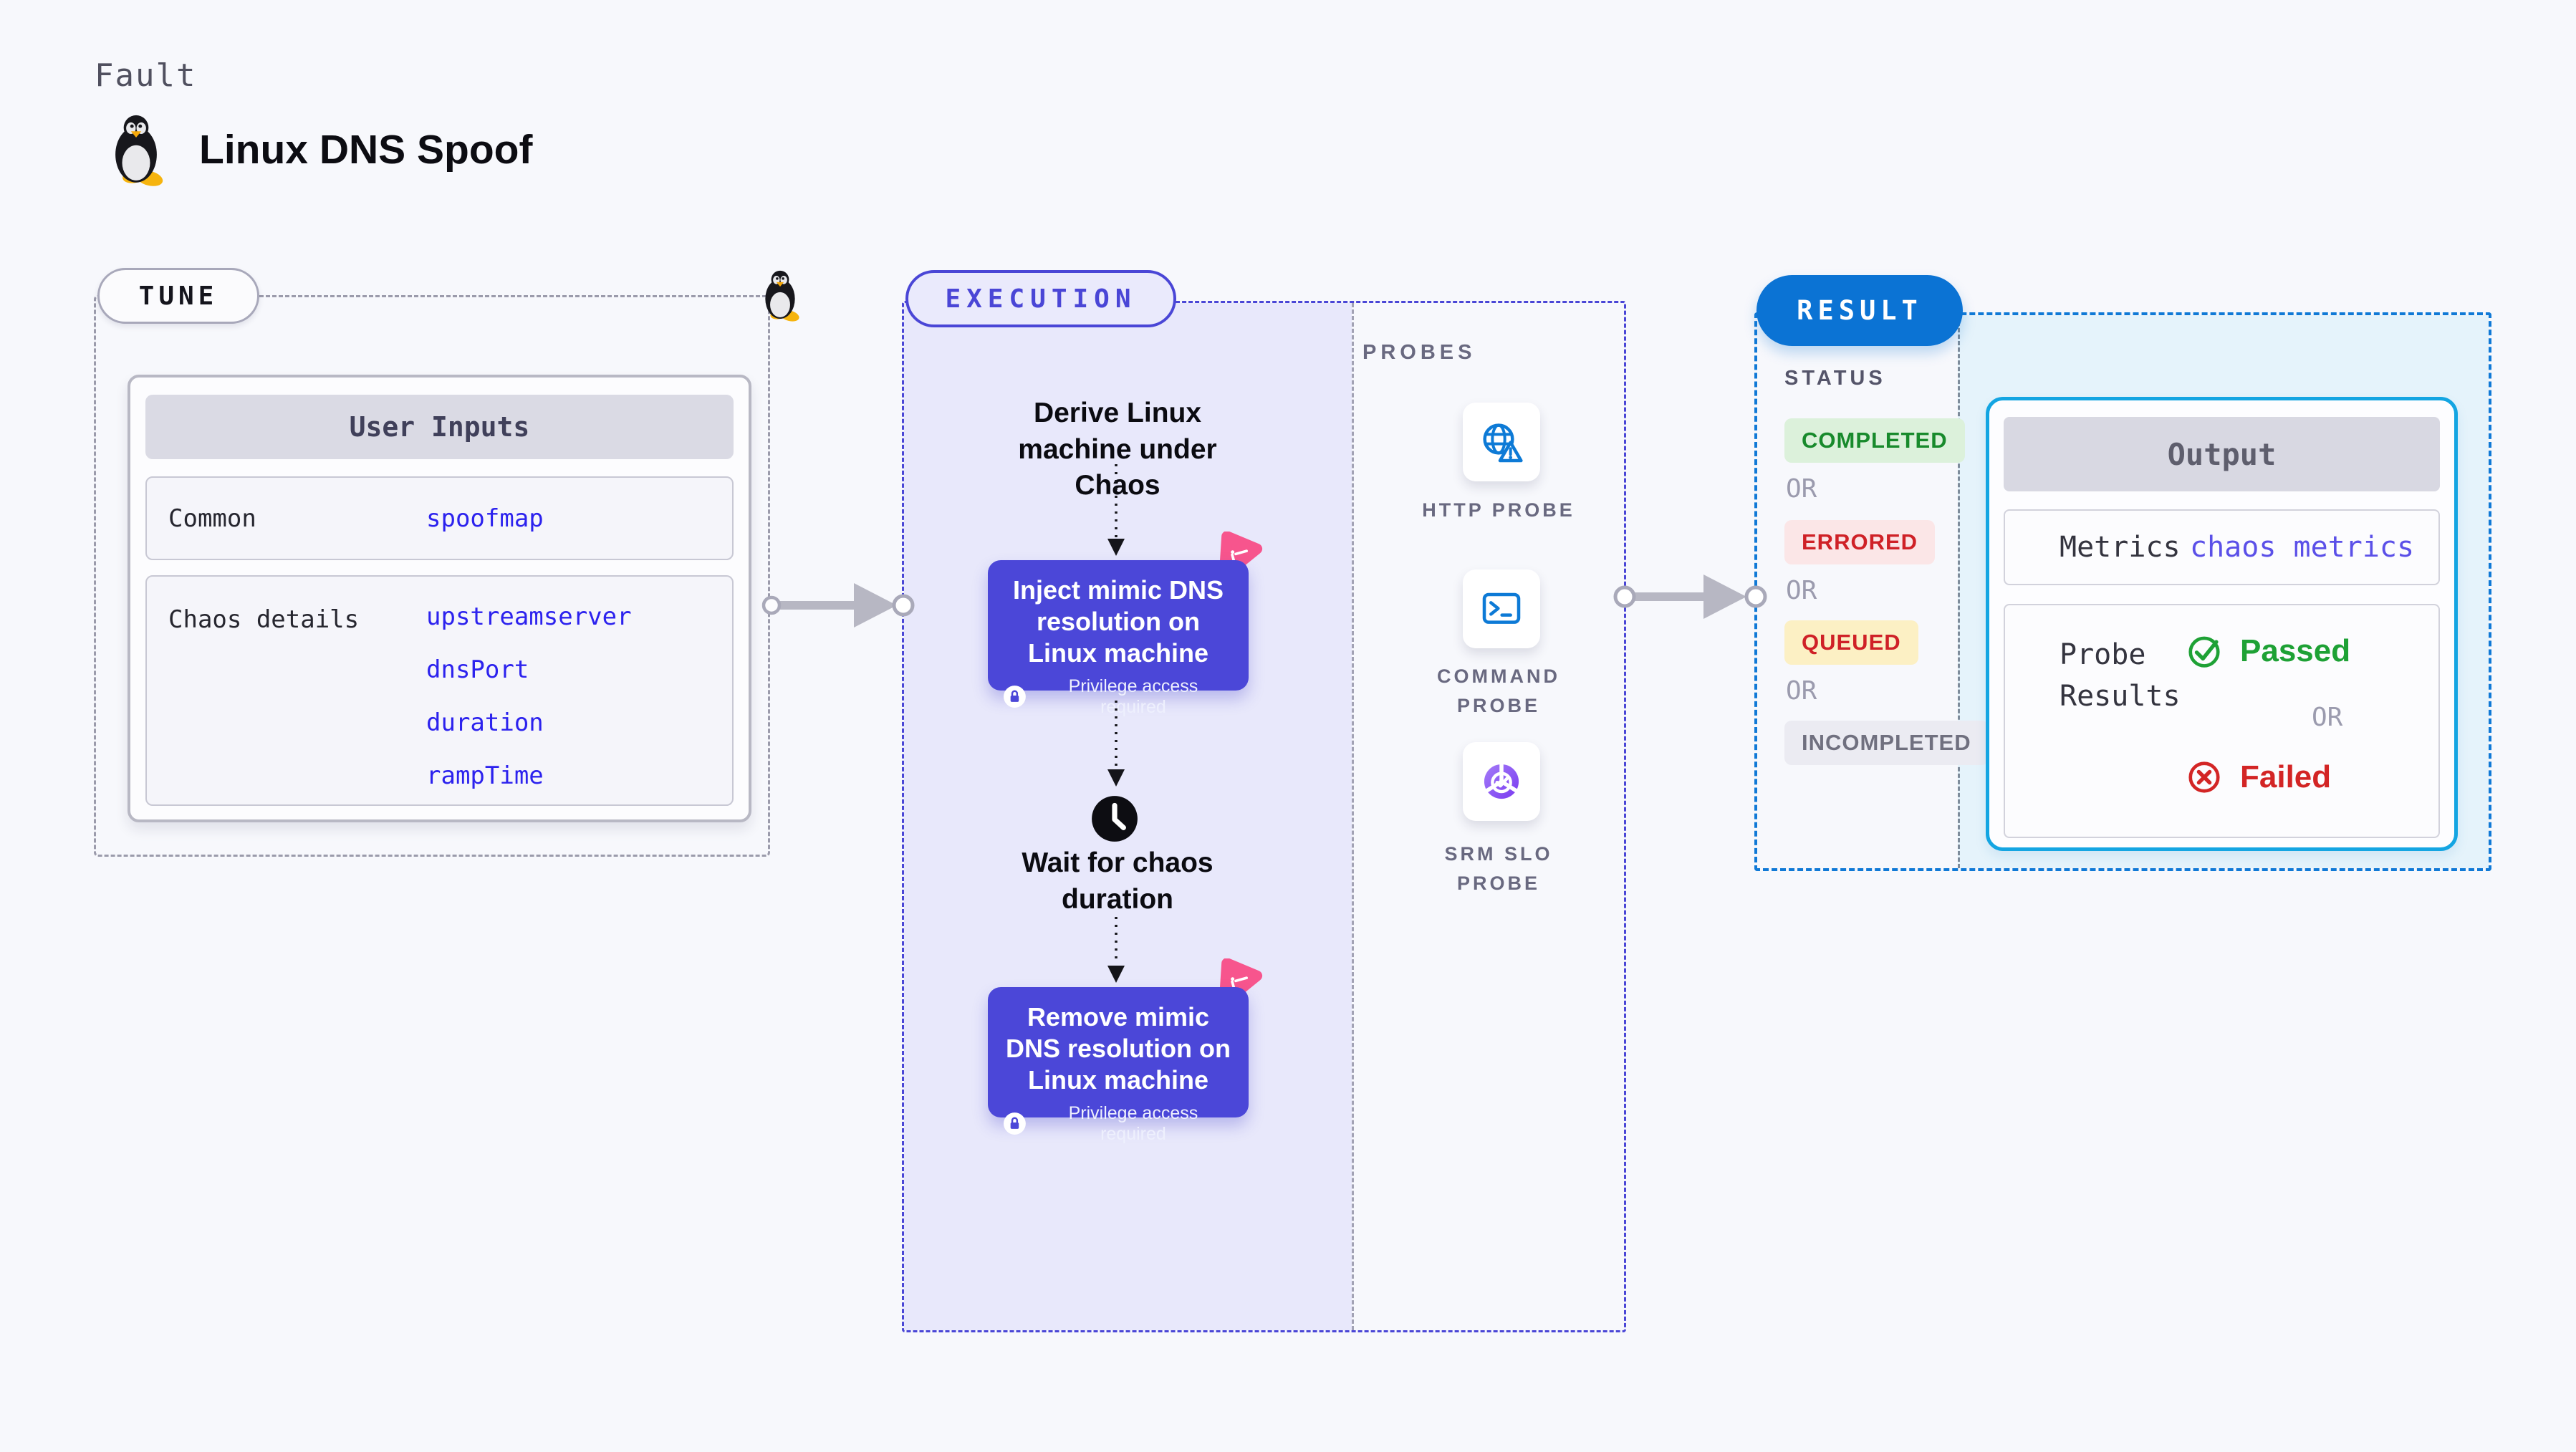 The height and width of the screenshot is (1452, 2576). I want to click on status-title: STATUS, so click(1835, 379).